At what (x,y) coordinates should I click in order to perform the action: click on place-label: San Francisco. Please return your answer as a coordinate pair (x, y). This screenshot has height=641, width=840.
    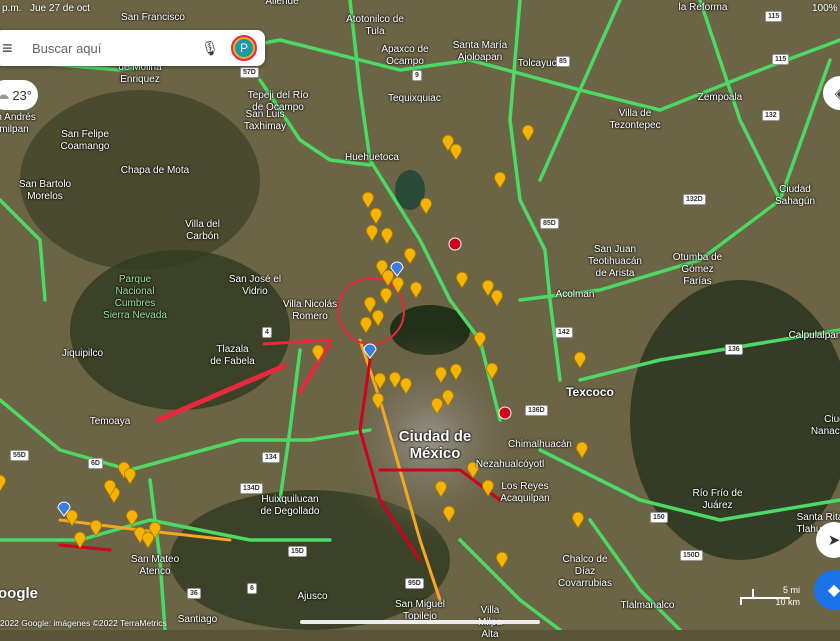
    Looking at the image, I should click on (153, 18).